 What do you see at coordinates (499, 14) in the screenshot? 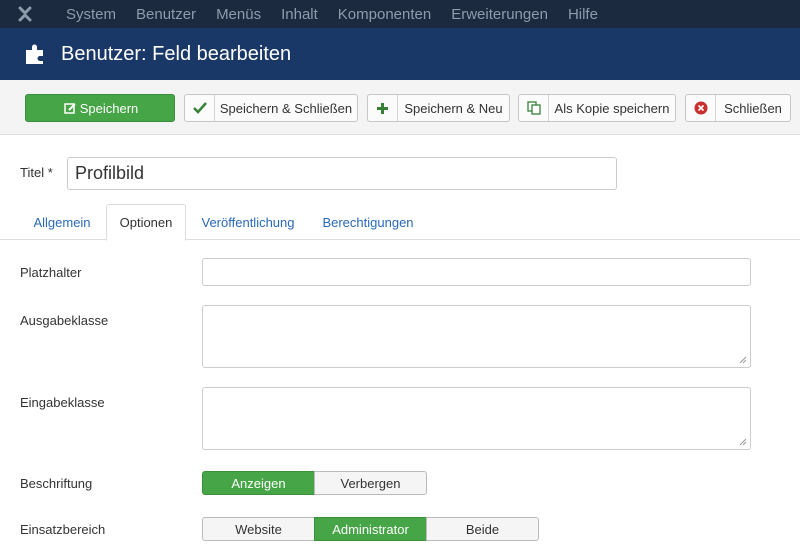
I see `nav-extensions: Erweiterungen` at bounding box center [499, 14].